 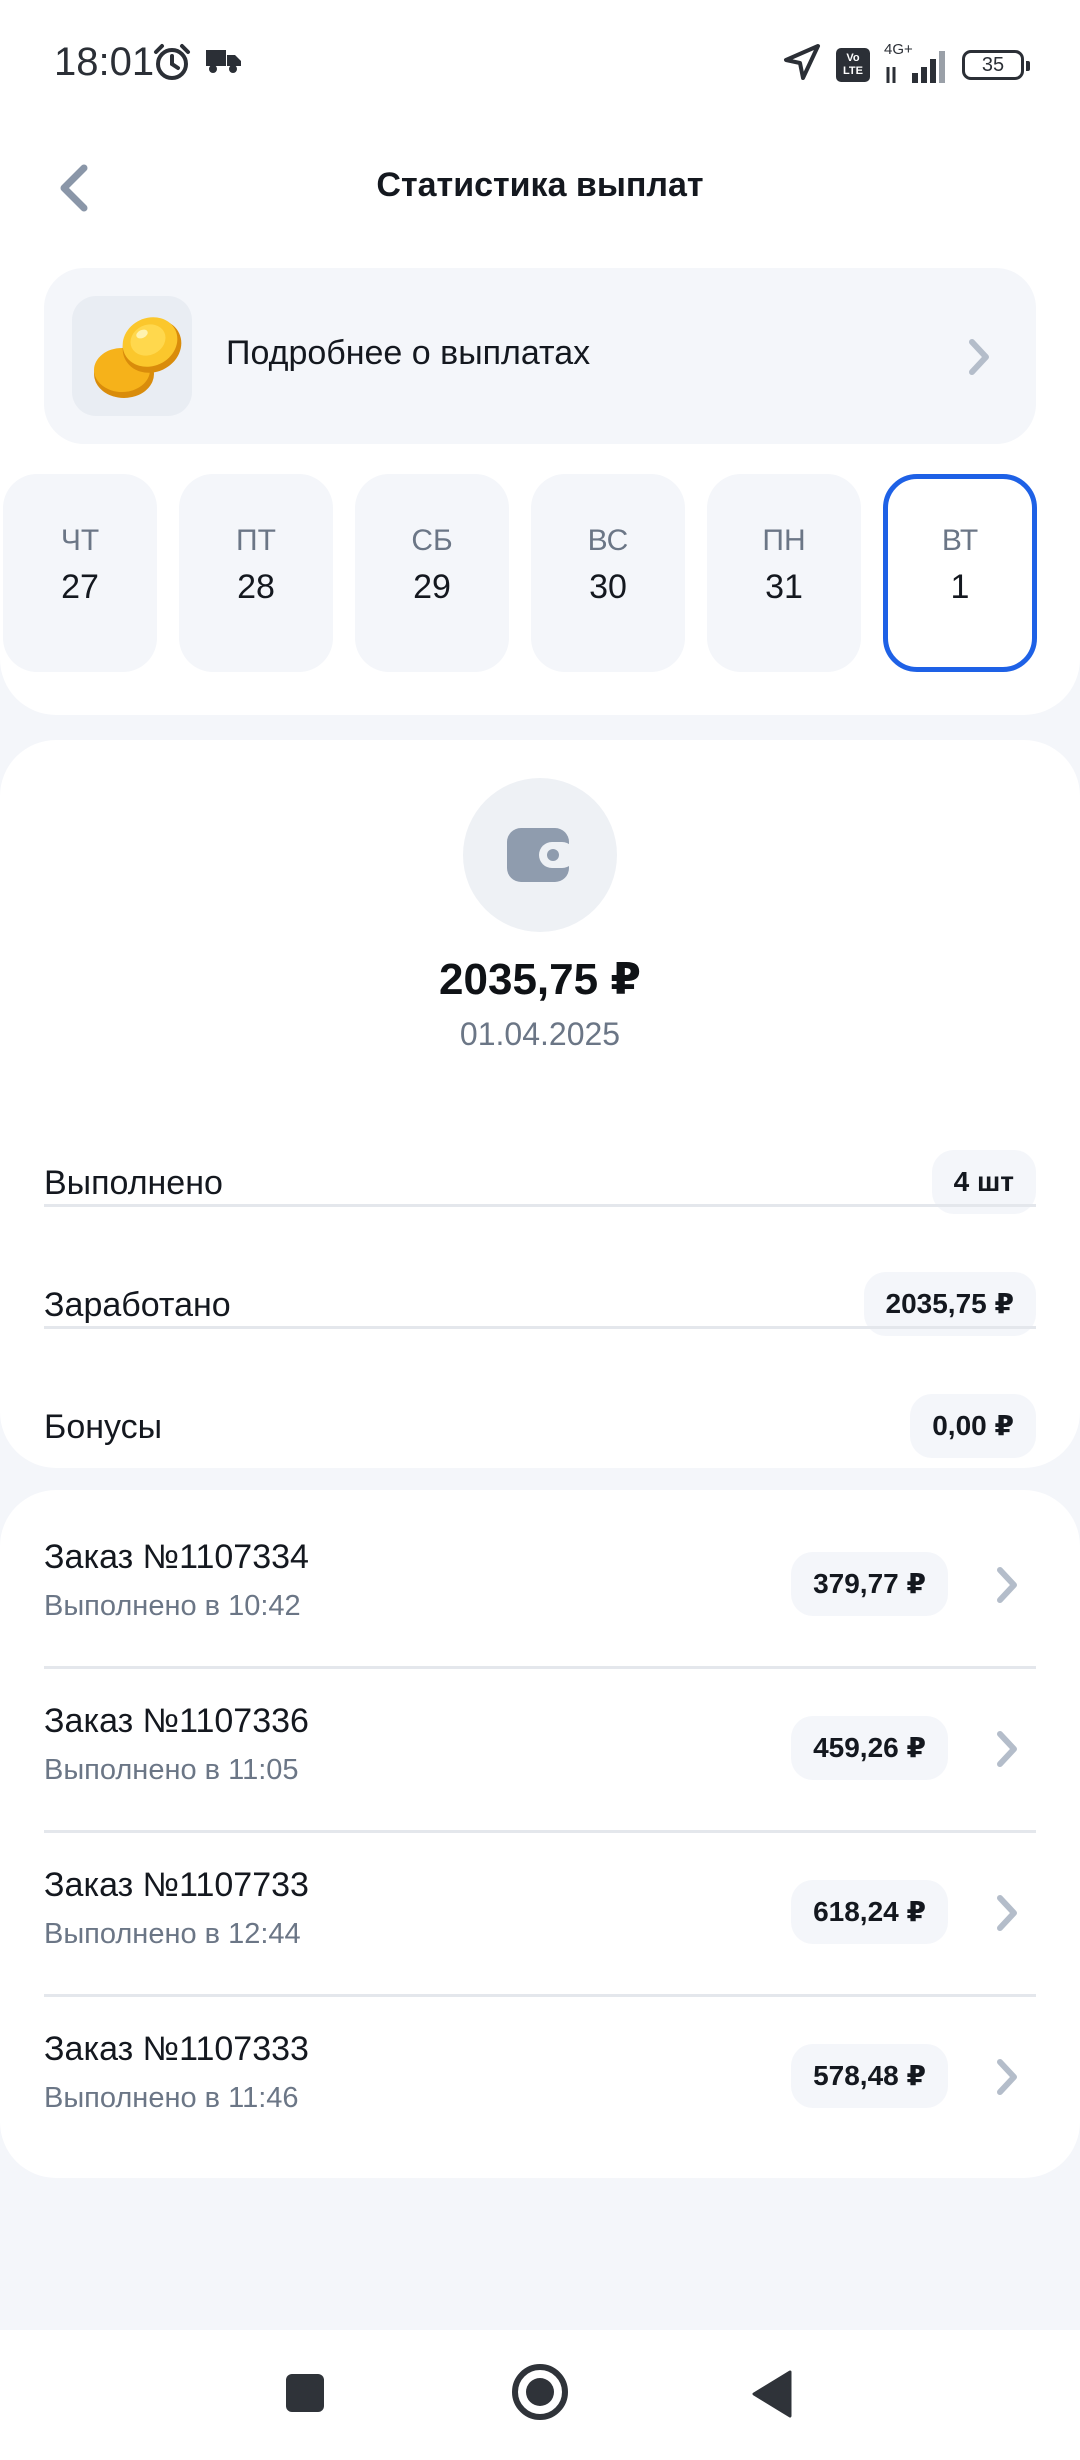 I want to click on day-name: ВС, so click(x=608, y=540).